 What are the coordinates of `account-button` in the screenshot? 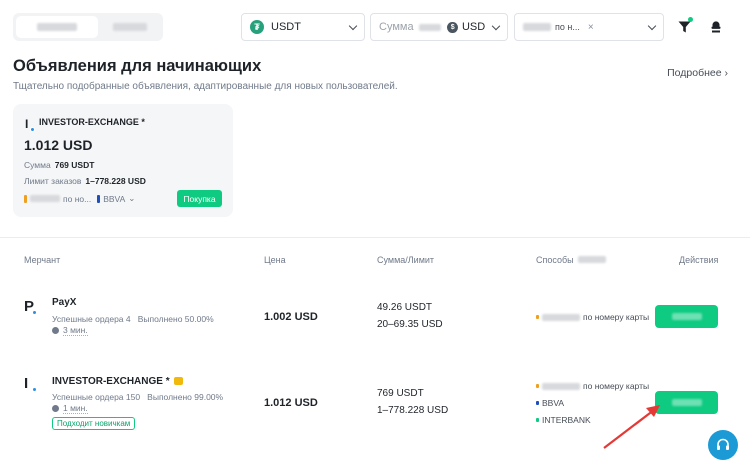 It's located at (716, 27).